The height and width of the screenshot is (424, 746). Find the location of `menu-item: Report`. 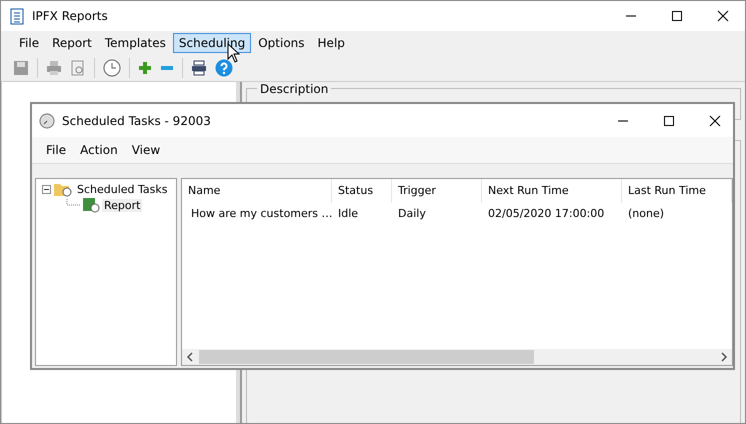

menu-item: Report is located at coordinates (72, 43).